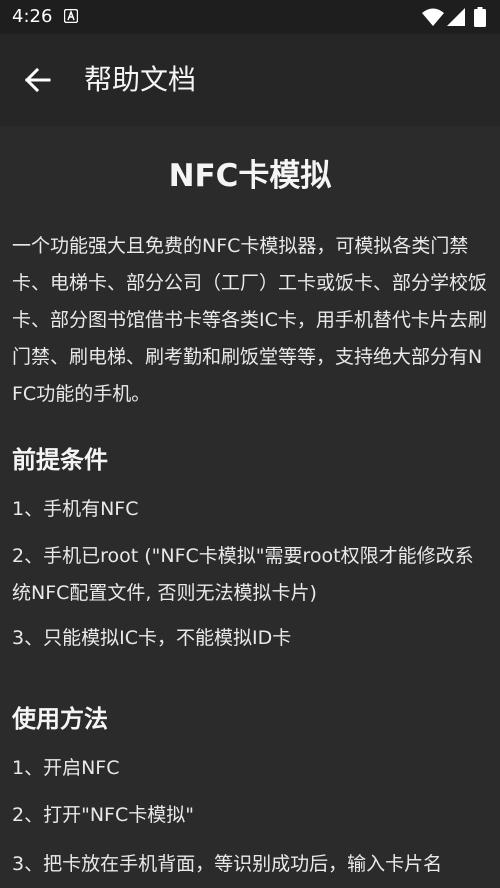 This screenshot has width=500, height=888. What do you see at coordinates (433, 17) in the screenshot?
I see `wifi-icon` at bounding box center [433, 17].